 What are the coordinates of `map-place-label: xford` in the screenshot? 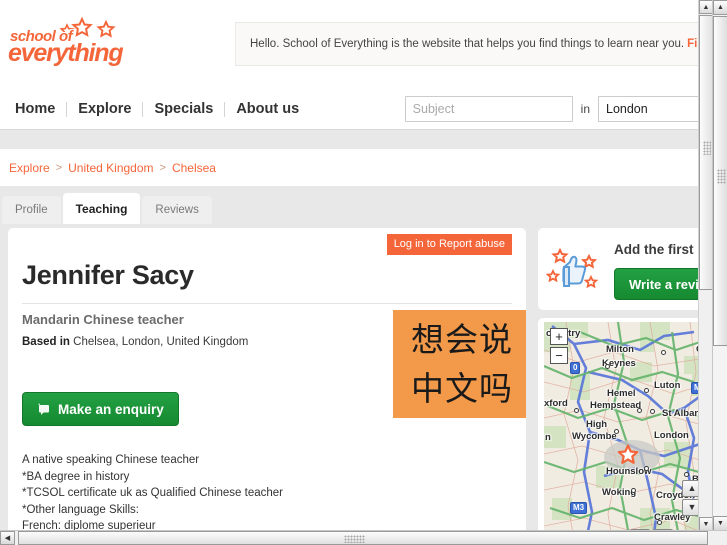 It's located at (556, 403).